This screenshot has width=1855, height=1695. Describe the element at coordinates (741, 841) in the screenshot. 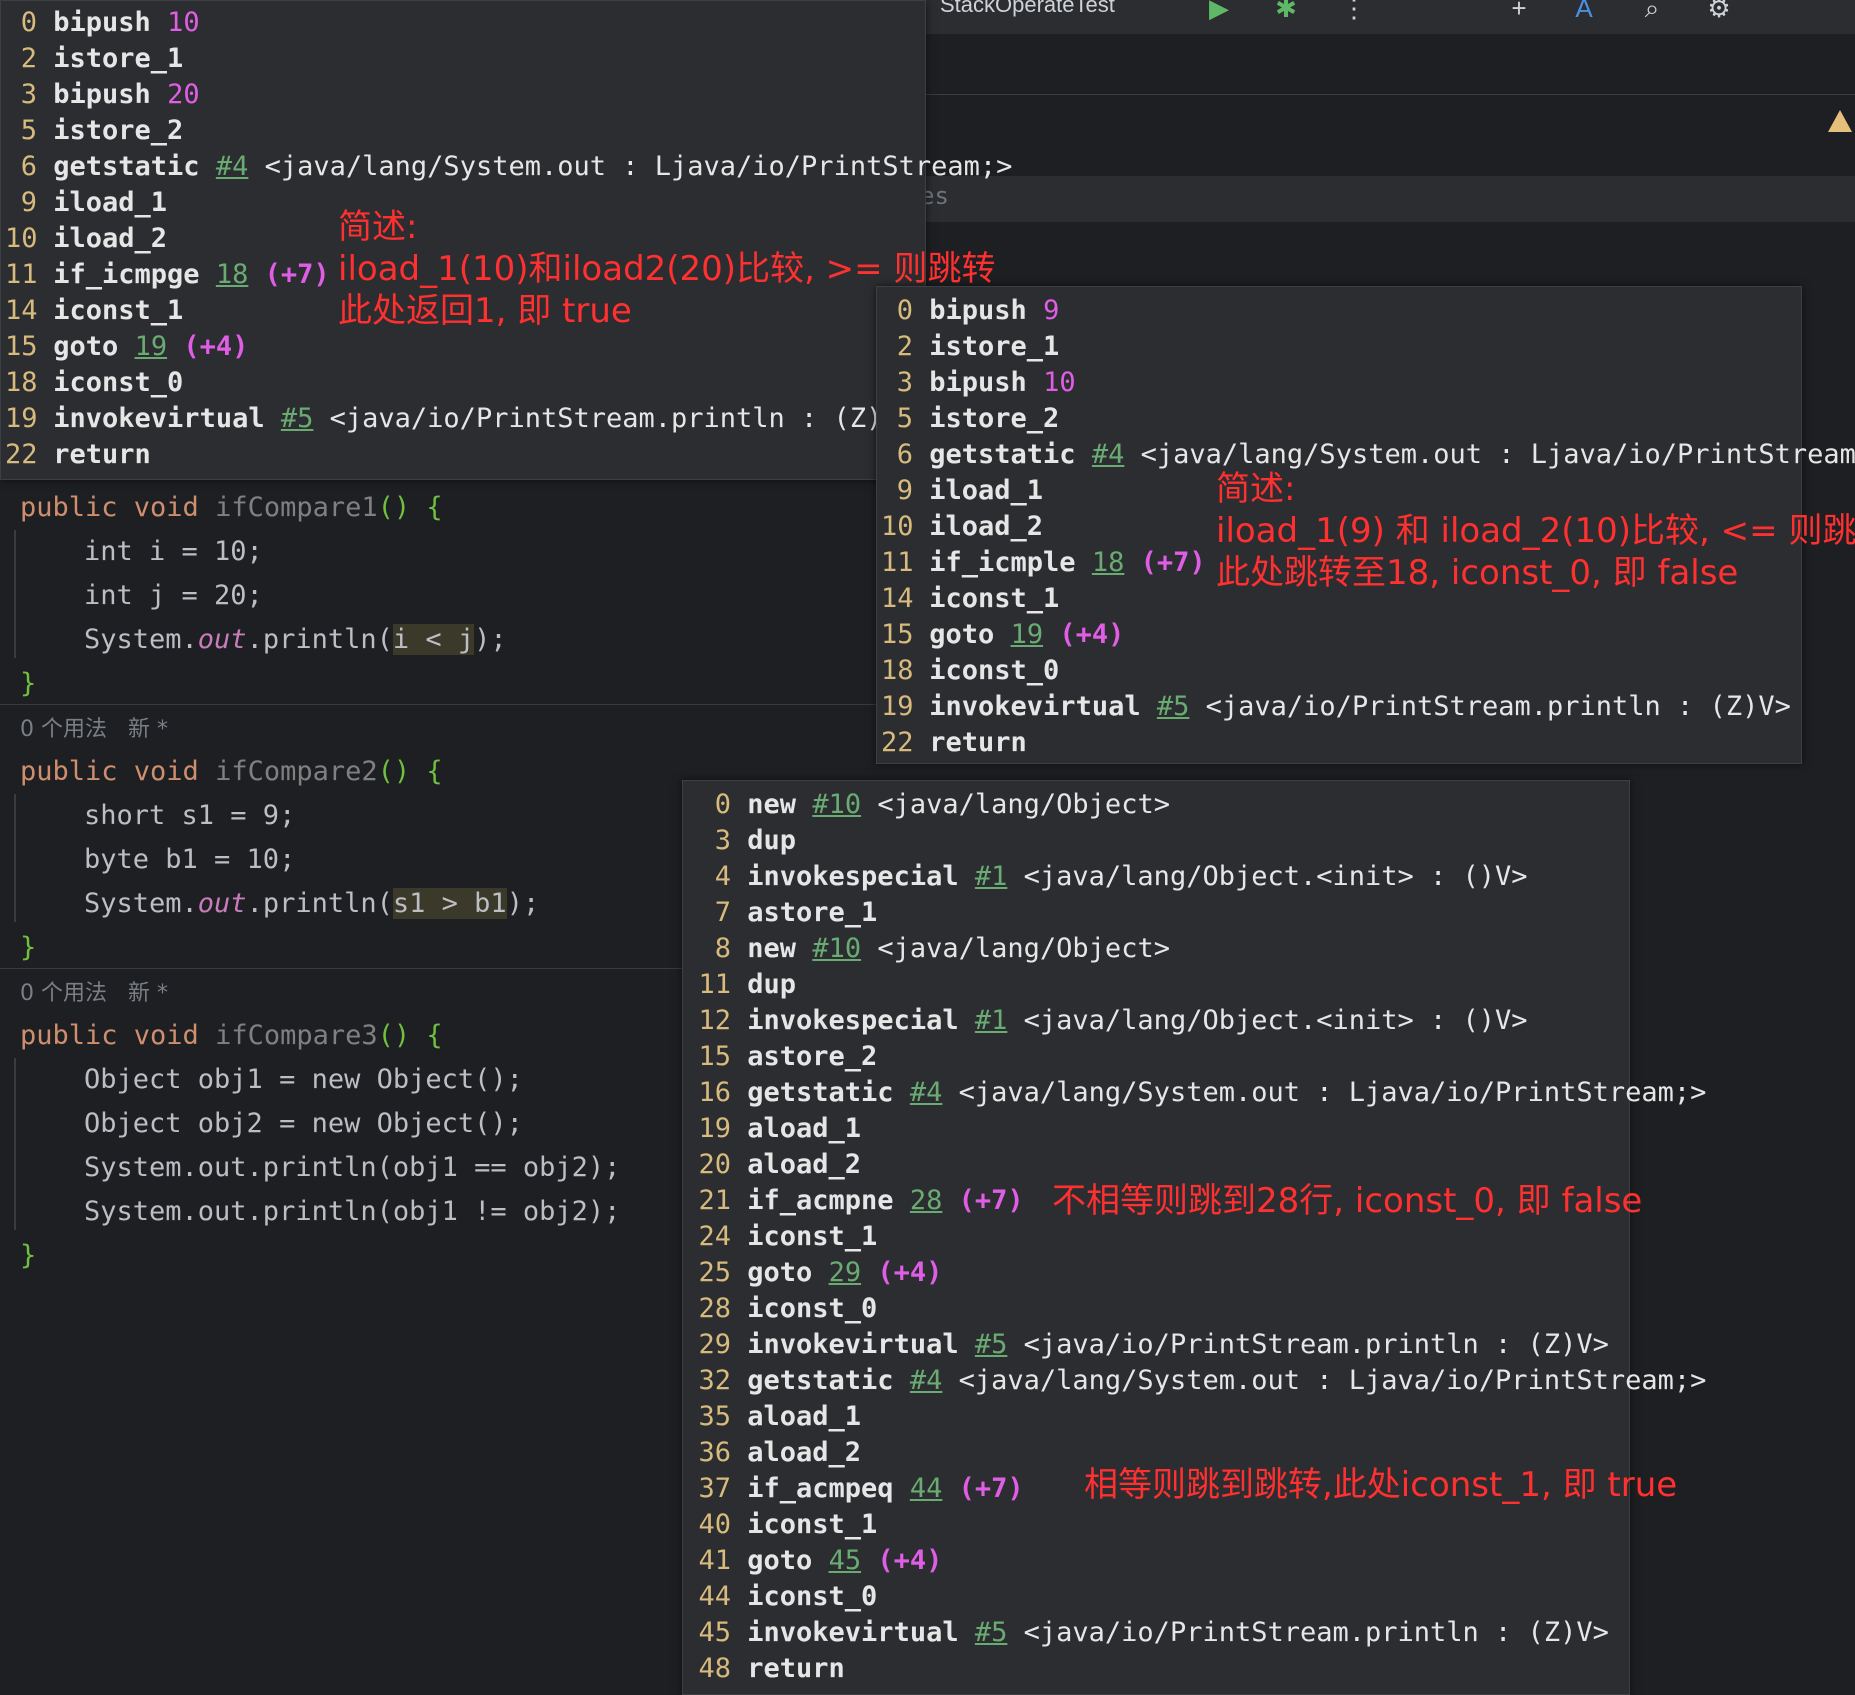

I see `bytecode-line: 3 dup` at that location.